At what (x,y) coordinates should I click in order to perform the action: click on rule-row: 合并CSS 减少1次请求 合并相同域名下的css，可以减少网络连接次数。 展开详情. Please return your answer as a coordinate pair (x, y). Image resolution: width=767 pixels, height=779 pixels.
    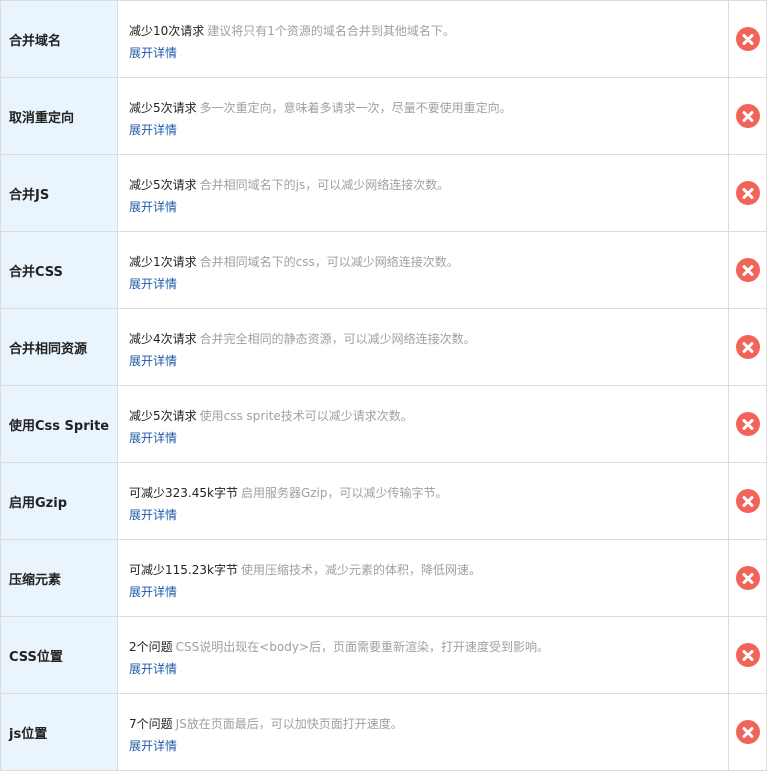
    Looking at the image, I should click on (383, 270).